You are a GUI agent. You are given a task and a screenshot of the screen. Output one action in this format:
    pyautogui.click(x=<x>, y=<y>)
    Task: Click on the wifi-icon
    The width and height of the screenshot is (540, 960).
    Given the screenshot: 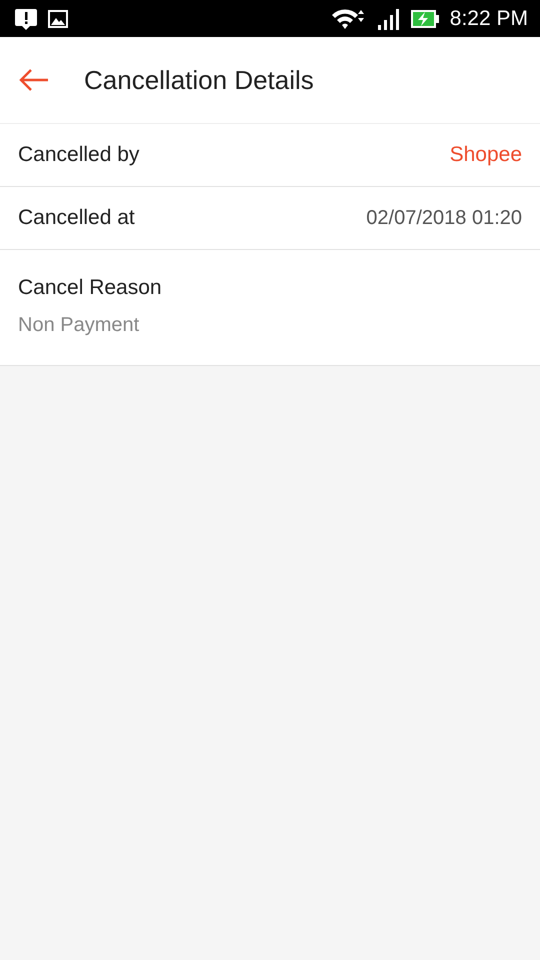 What is the action you would take?
    pyautogui.click(x=348, y=18)
    